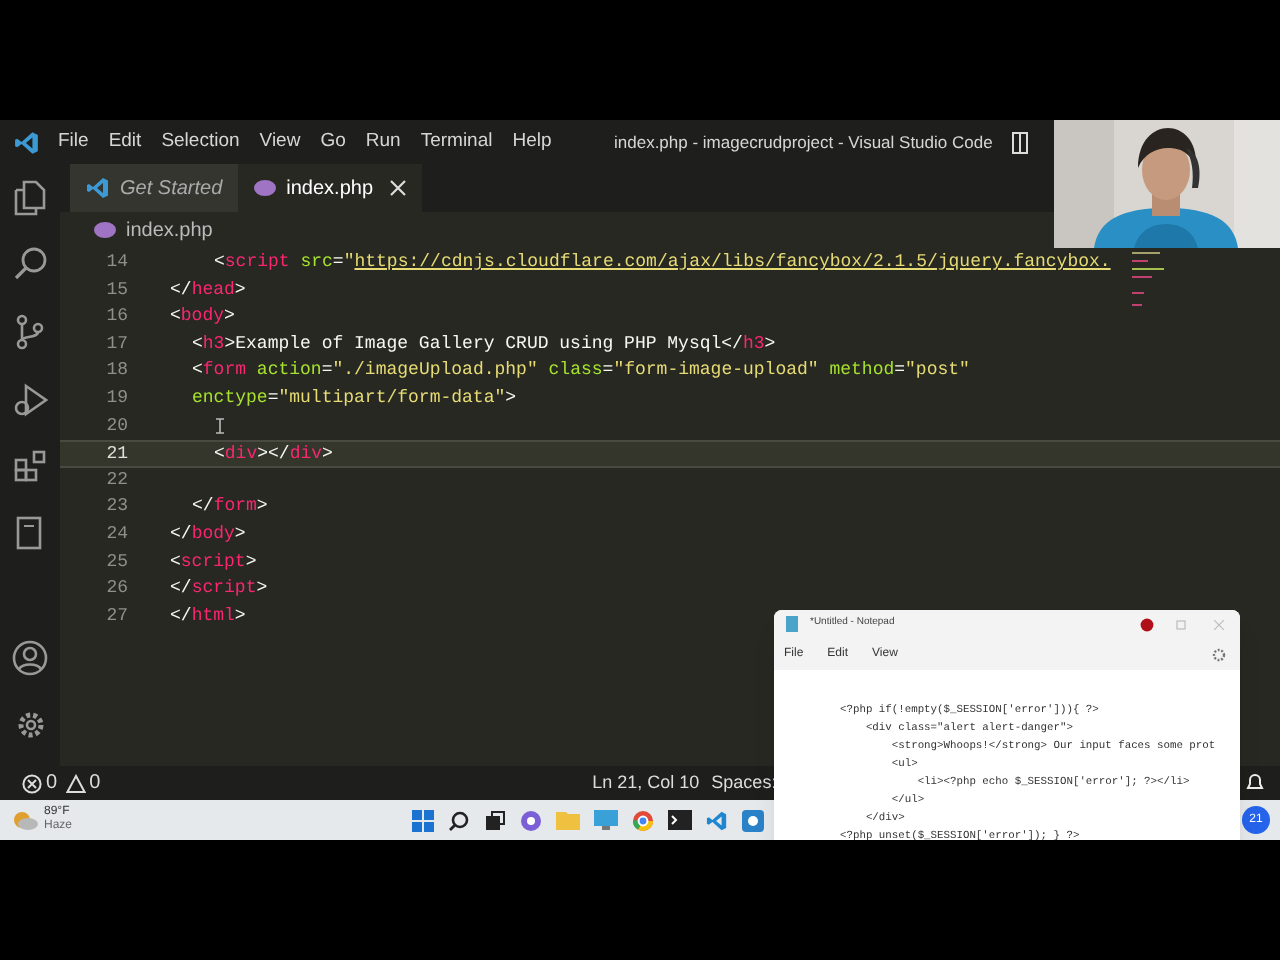 This screenshot has height=960, width=1280. Describe the element at coordinates (169, 230) in the screenshot. I see `breadcrumb-item: index.php` at that location.